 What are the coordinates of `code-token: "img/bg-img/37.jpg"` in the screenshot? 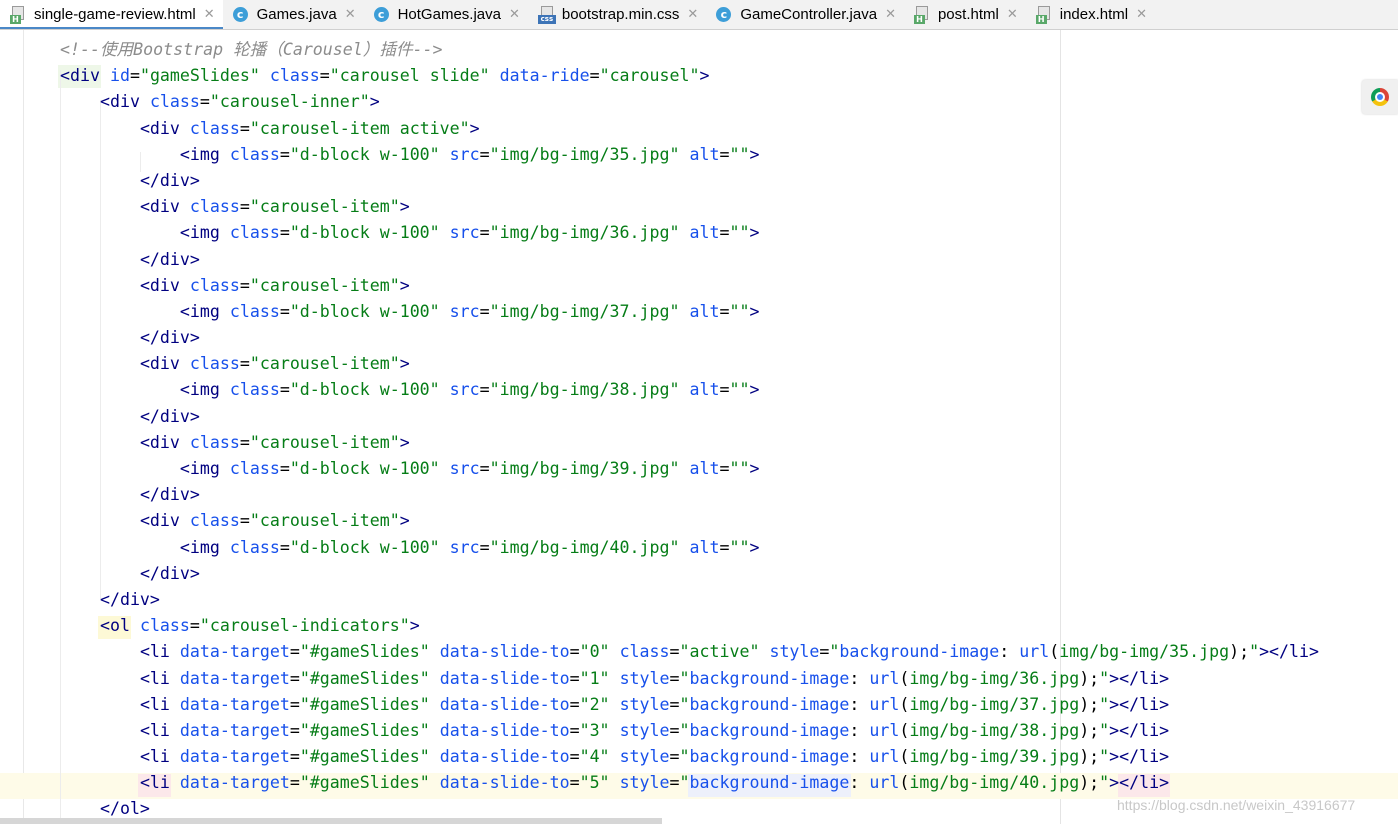 It's located at (584, 311).